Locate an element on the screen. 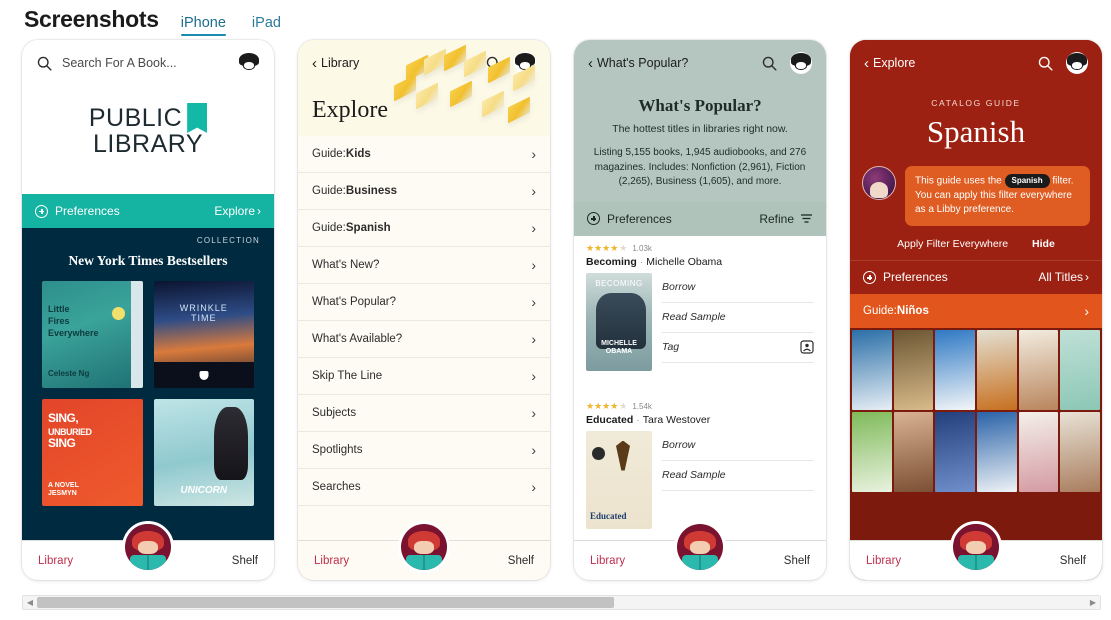 The width and height of the screenshot is (1111, 620). book-actions: Borrow Read Sample Tag is located at coordinates (738, 333).